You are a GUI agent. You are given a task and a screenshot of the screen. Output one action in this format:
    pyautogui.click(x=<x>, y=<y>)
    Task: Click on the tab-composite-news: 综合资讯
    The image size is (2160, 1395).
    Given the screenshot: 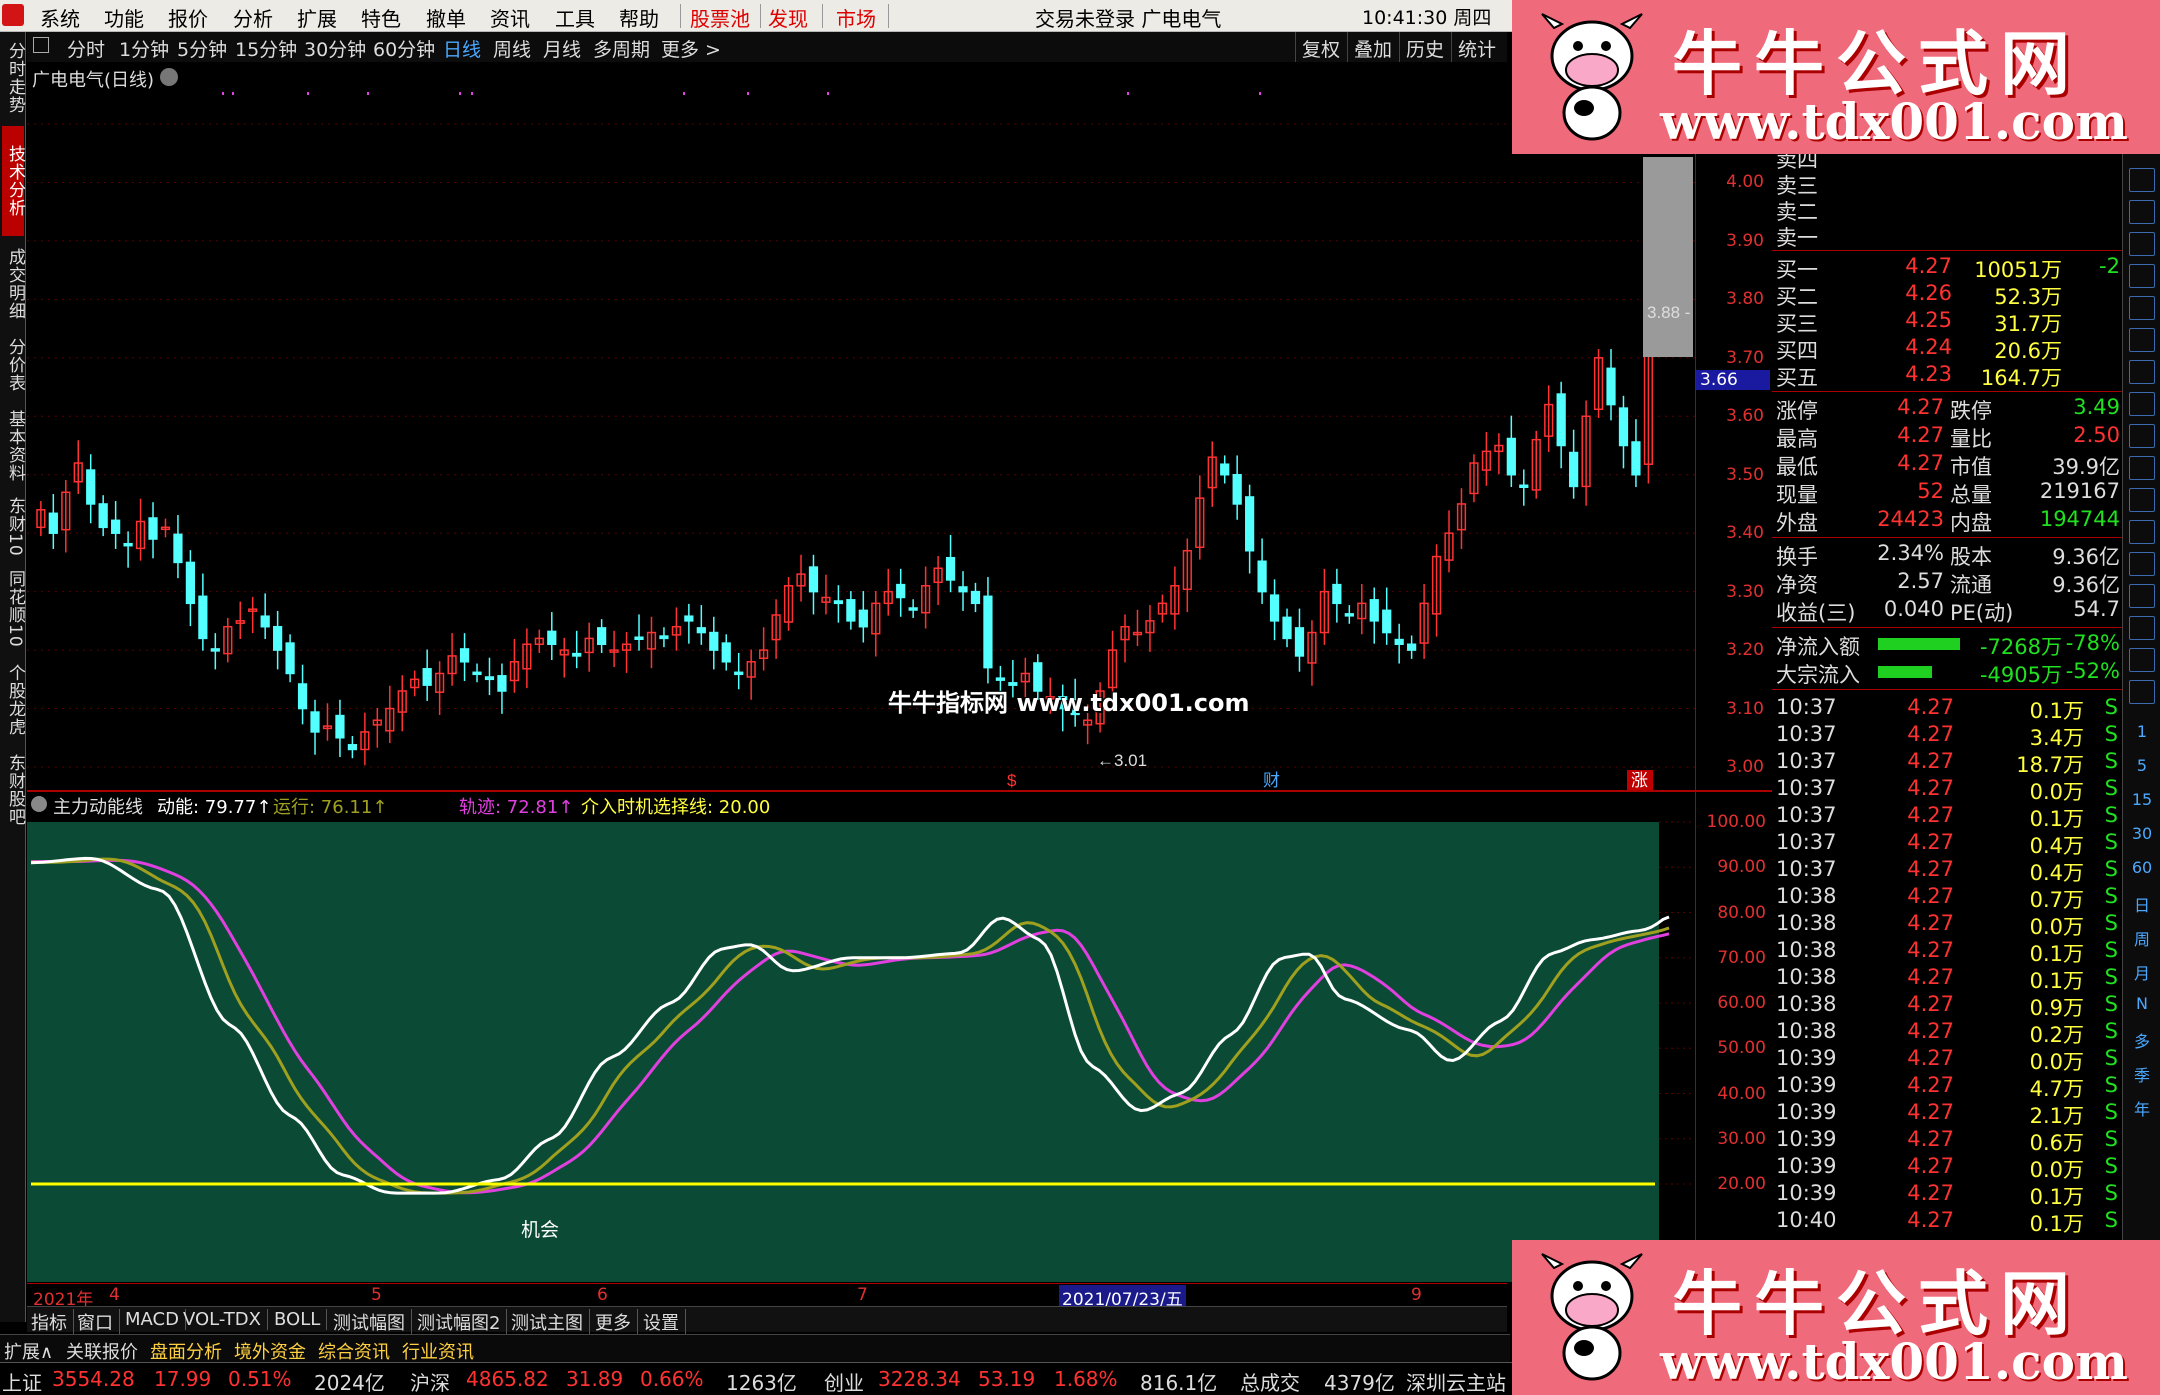 What is the action you would take?
    pyautogui.click(x=354, y=1351)
    